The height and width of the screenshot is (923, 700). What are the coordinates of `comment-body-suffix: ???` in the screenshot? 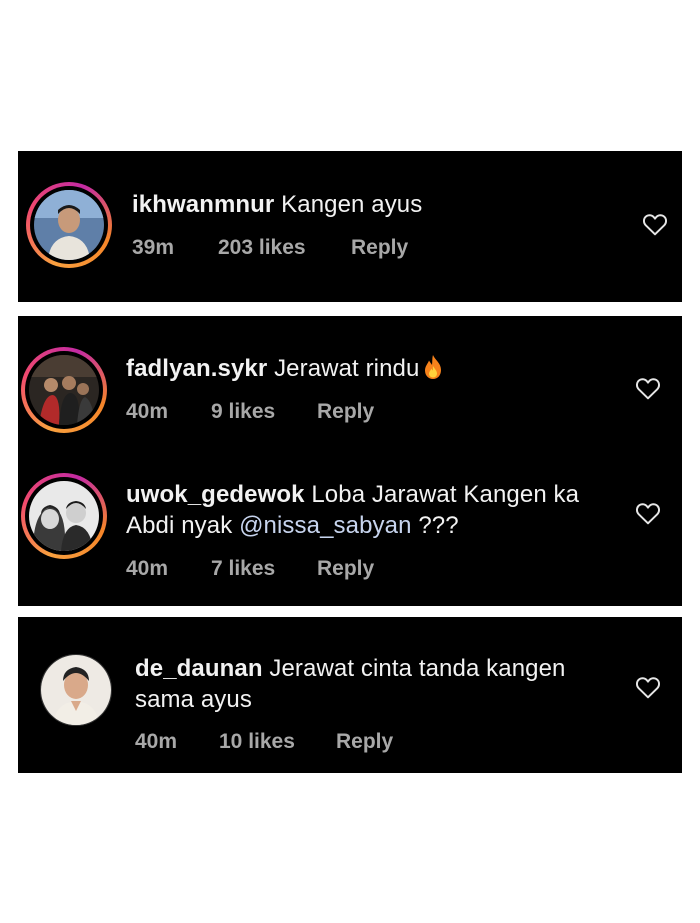 It's located at (438, 525).